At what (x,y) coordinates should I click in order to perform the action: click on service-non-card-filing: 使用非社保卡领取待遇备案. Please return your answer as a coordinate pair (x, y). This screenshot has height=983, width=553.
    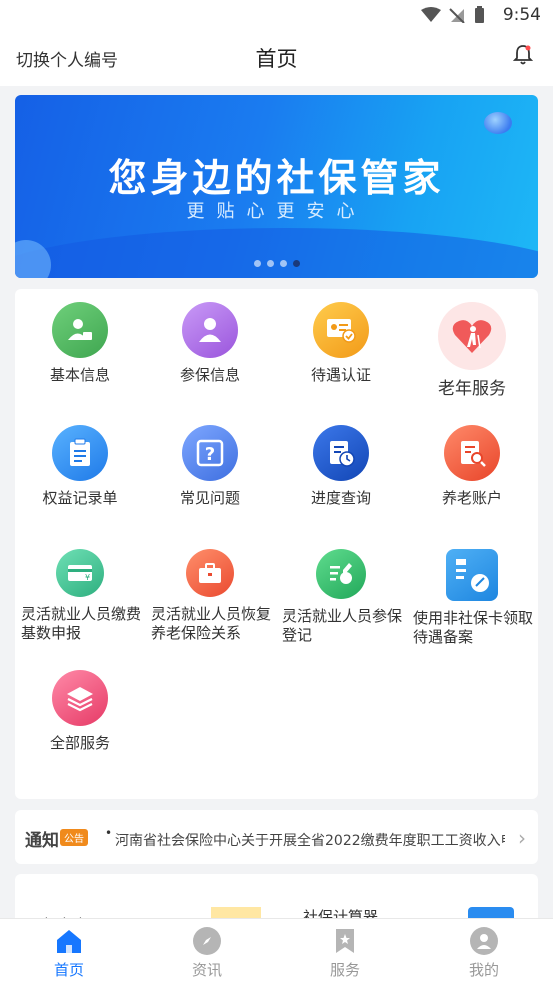
    Looking at the image, I should click on (472, 598).